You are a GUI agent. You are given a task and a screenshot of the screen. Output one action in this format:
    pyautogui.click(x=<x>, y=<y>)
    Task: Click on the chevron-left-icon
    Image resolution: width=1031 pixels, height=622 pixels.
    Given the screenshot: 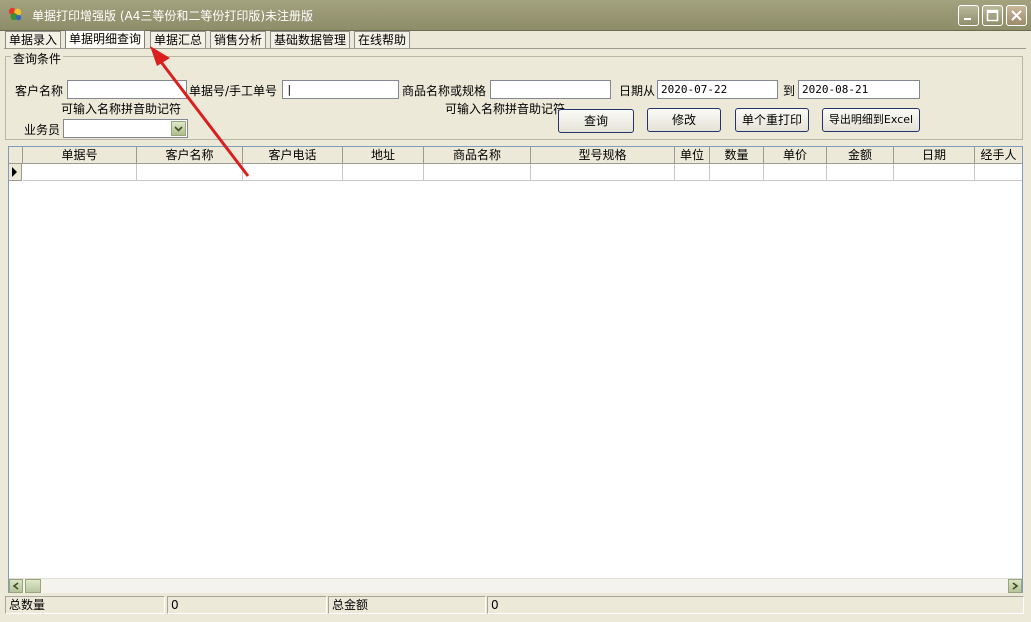 What is the action you would take?
    pyautogui.click(x=15, y=586)
    